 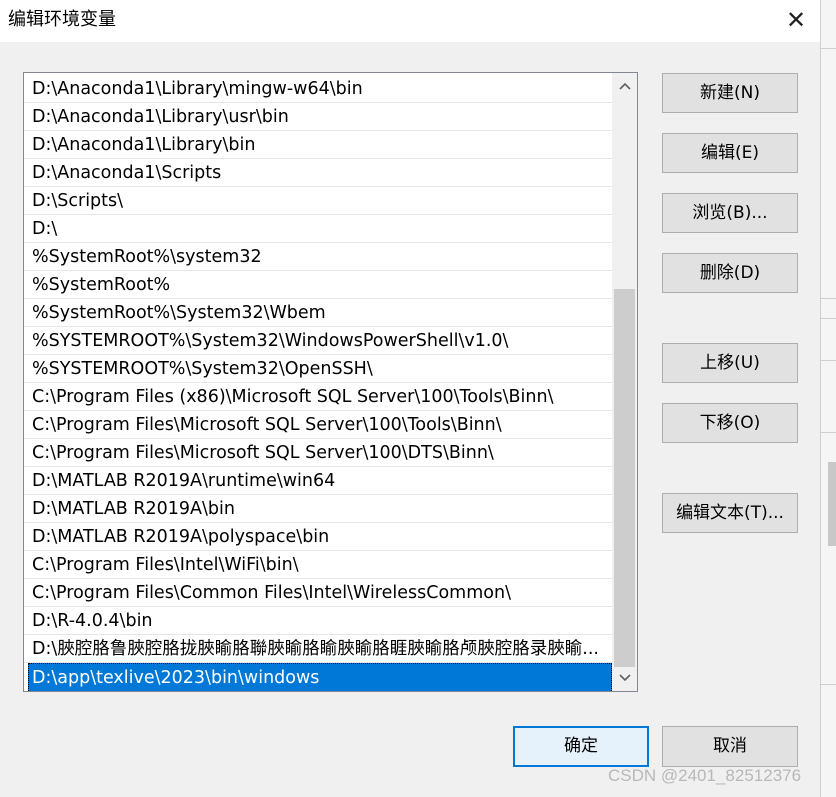 I want to click on path-list-item: D:\Anaconda1\Library\bin, so click(x=318, y=145).